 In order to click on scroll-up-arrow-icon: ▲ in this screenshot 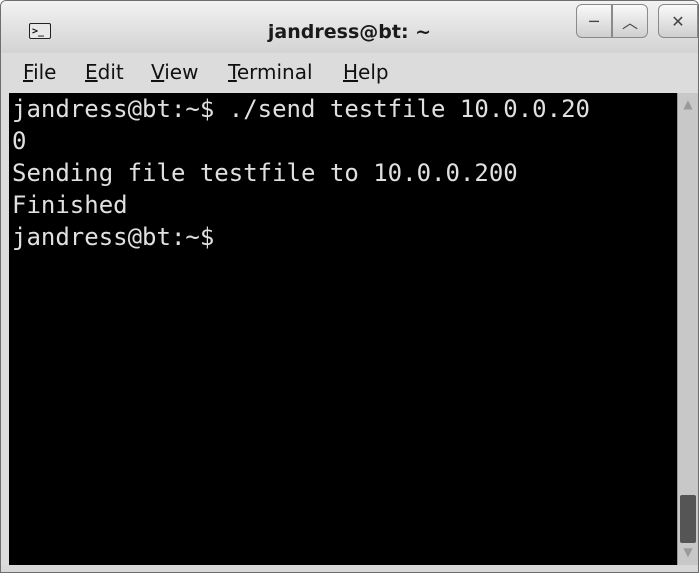, I will do `click(688, 104)`.